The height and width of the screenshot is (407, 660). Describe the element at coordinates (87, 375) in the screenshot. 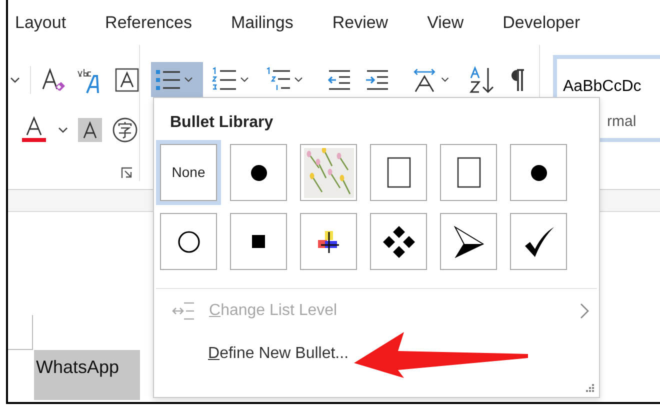

I see `document-text: WhatsApp` at that location.